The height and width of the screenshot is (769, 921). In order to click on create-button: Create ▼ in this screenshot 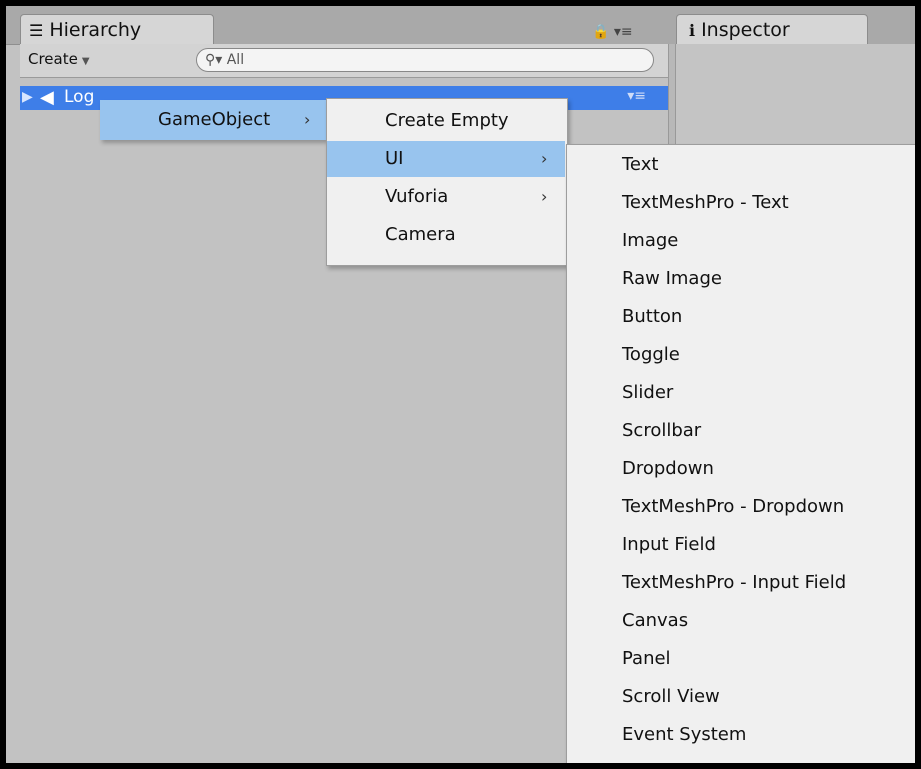, I will do `click(59, 59)`.